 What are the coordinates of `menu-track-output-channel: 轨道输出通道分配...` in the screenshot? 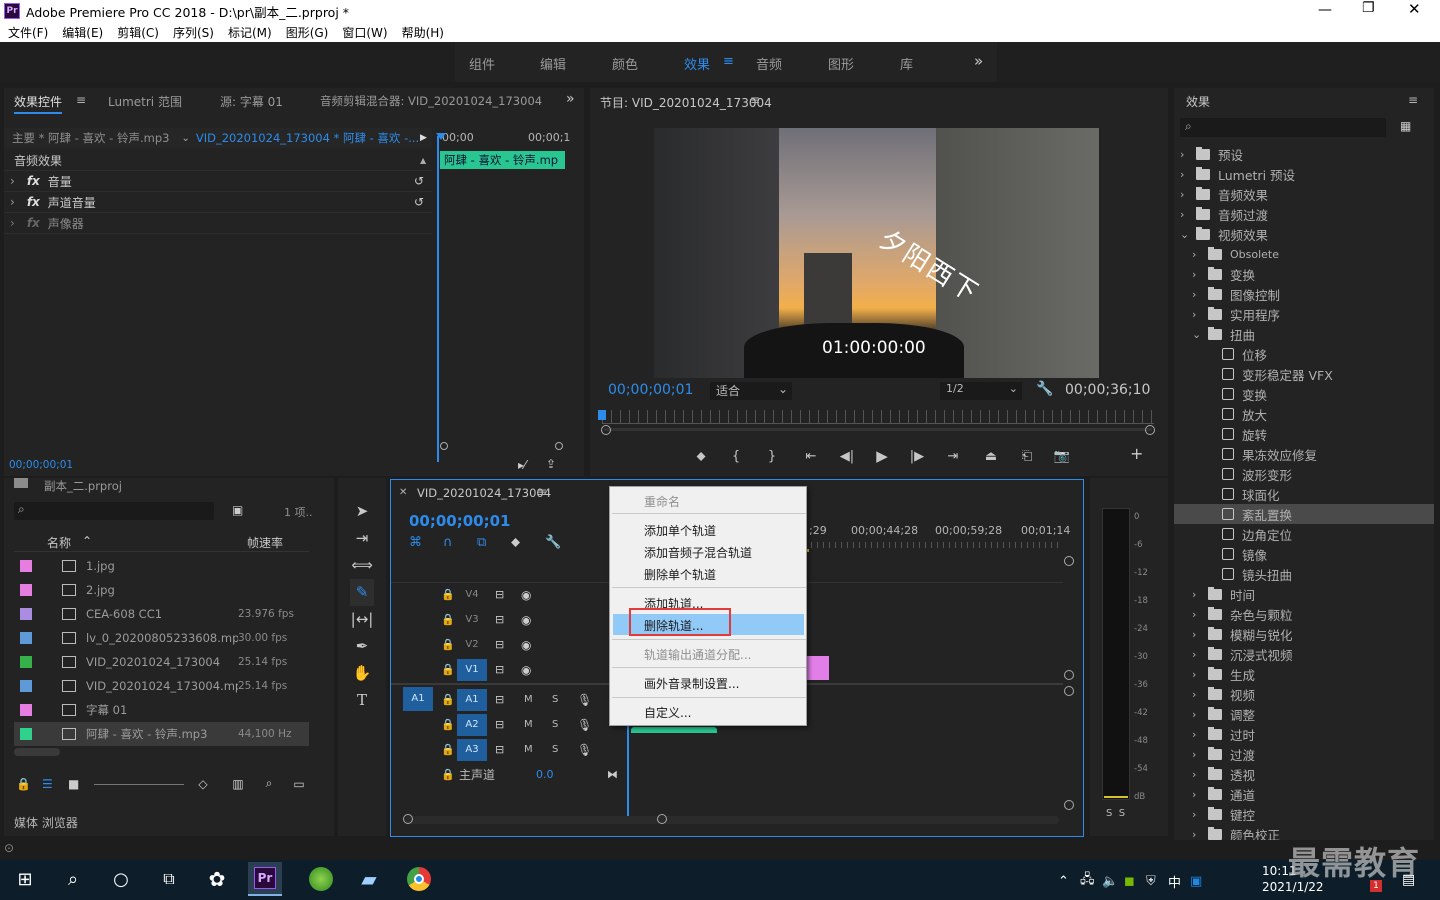 It's located at (697, 654).